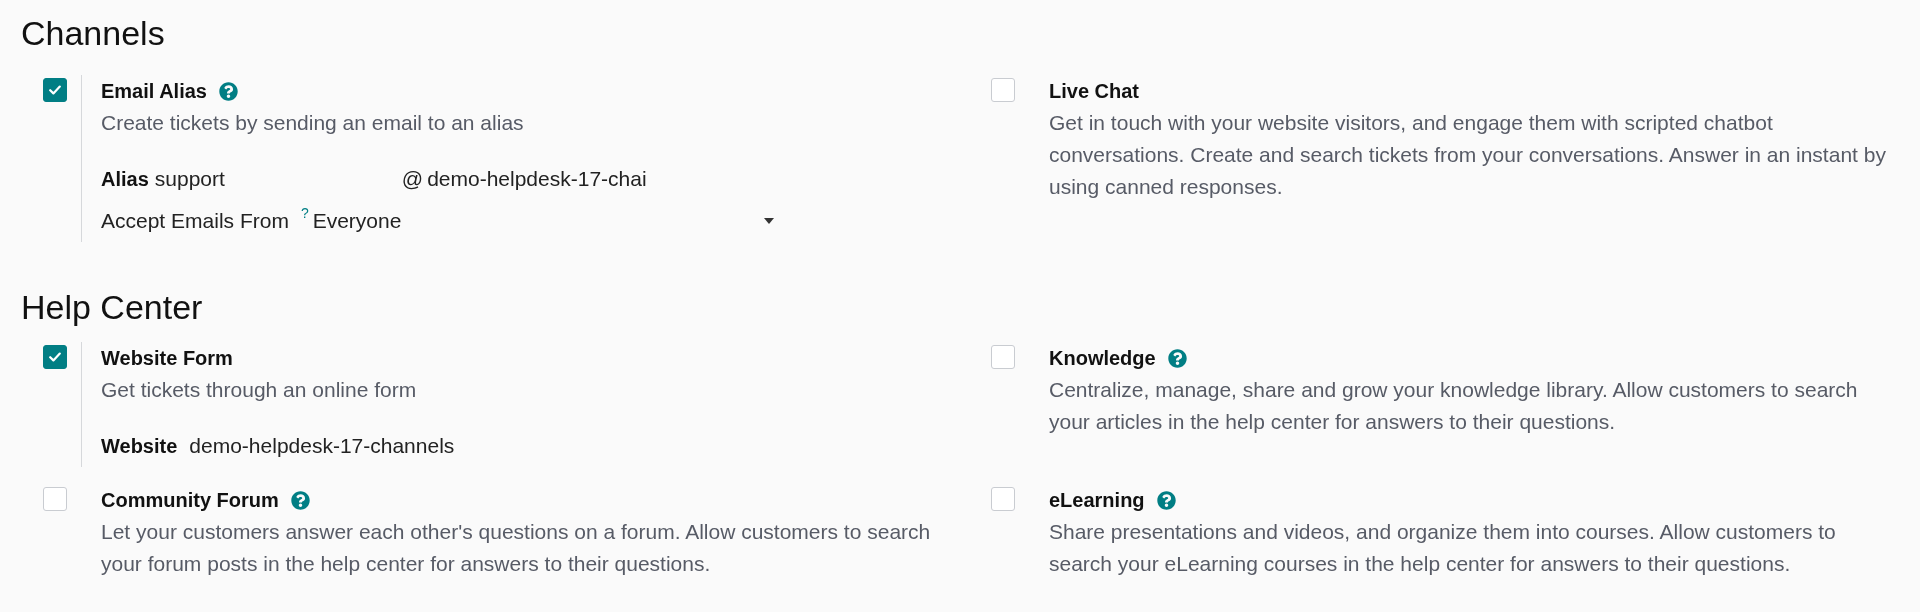  Describe the element at coordinates (190, 500) in the screenshot. I see `setting-title: Community Forum` at that location.